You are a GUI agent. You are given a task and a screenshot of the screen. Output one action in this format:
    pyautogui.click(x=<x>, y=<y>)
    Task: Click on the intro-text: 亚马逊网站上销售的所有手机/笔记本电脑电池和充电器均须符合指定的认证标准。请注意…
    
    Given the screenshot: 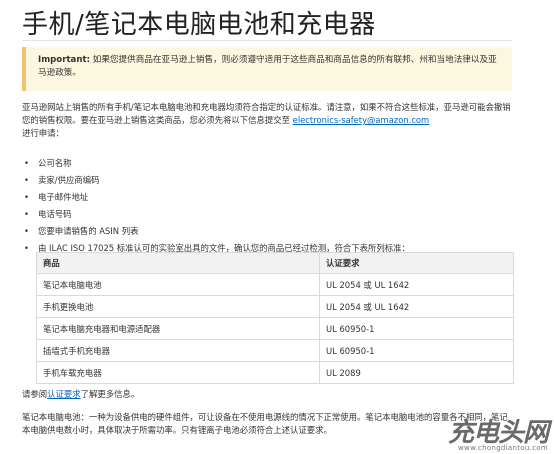 What is the action you would take?
    pyautogui.click(x=266, y=113)
    